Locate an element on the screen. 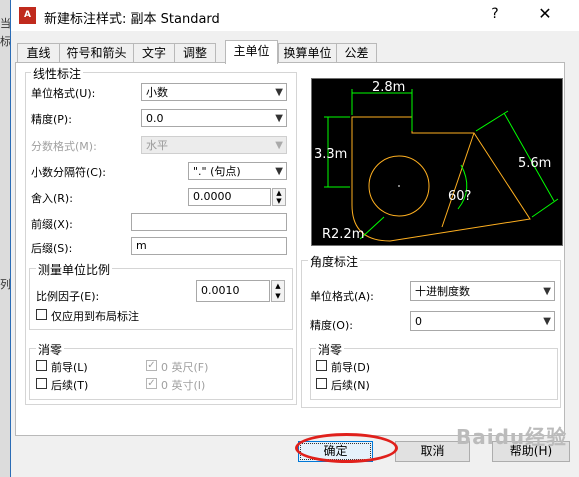 This screenshot has height=477, width=579. trailing-zero-label: 后续(T) is located at coordinates (70, 385).